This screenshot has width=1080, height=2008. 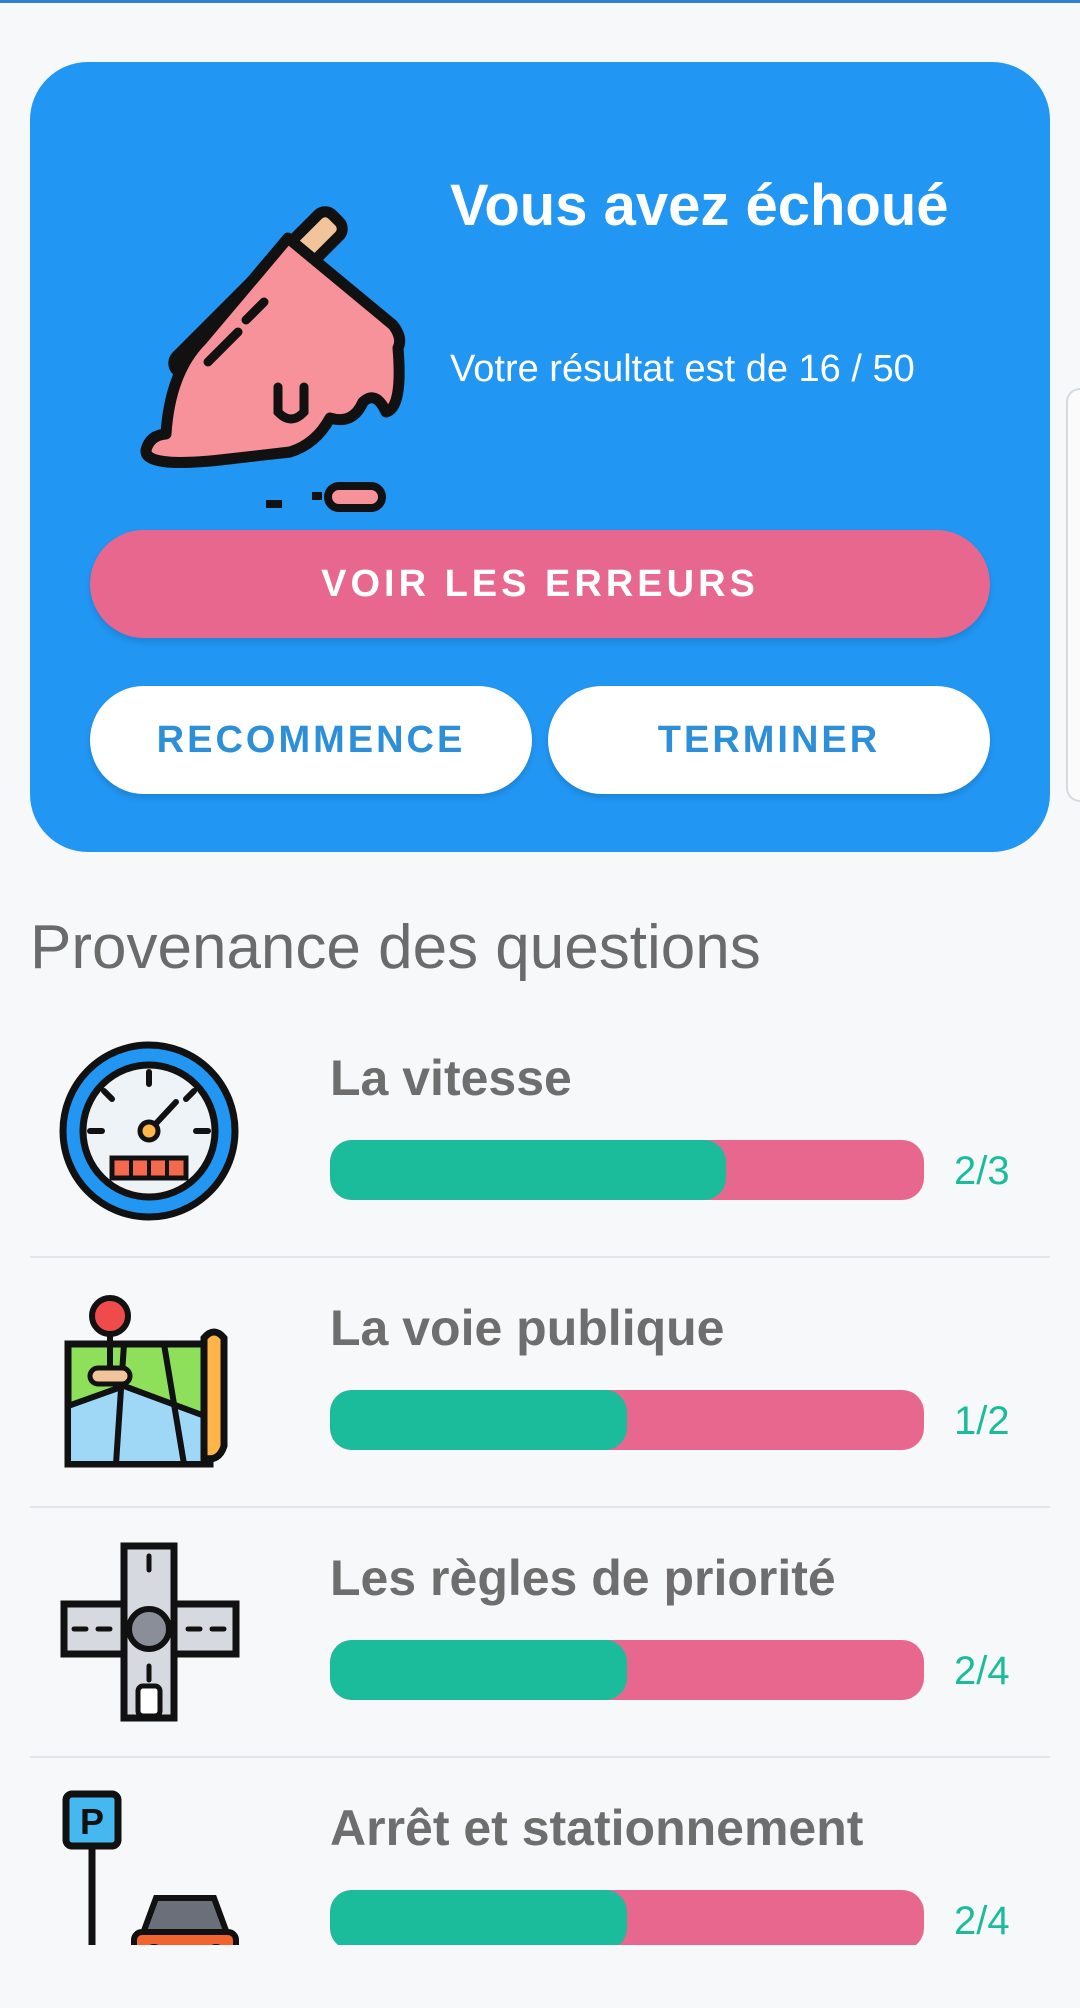 What do you see at coordinates (150, 1632) in the screenshot?
I see `roundabout-icon` at bounding box center [150, 1632].